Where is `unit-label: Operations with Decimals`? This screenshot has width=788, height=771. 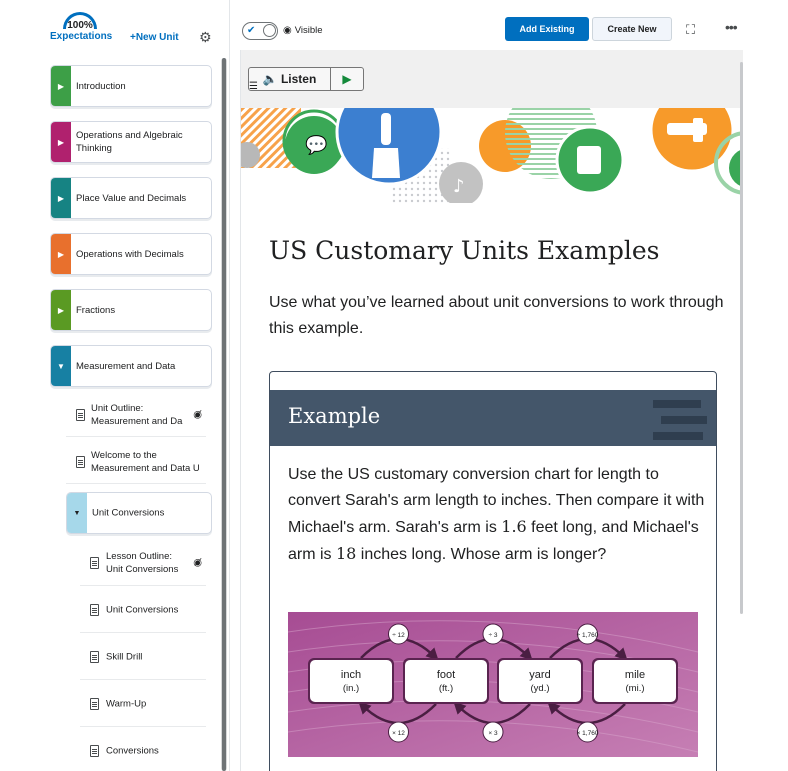
unit-label: Operations with Decimals is located at coordinates (130, 254).